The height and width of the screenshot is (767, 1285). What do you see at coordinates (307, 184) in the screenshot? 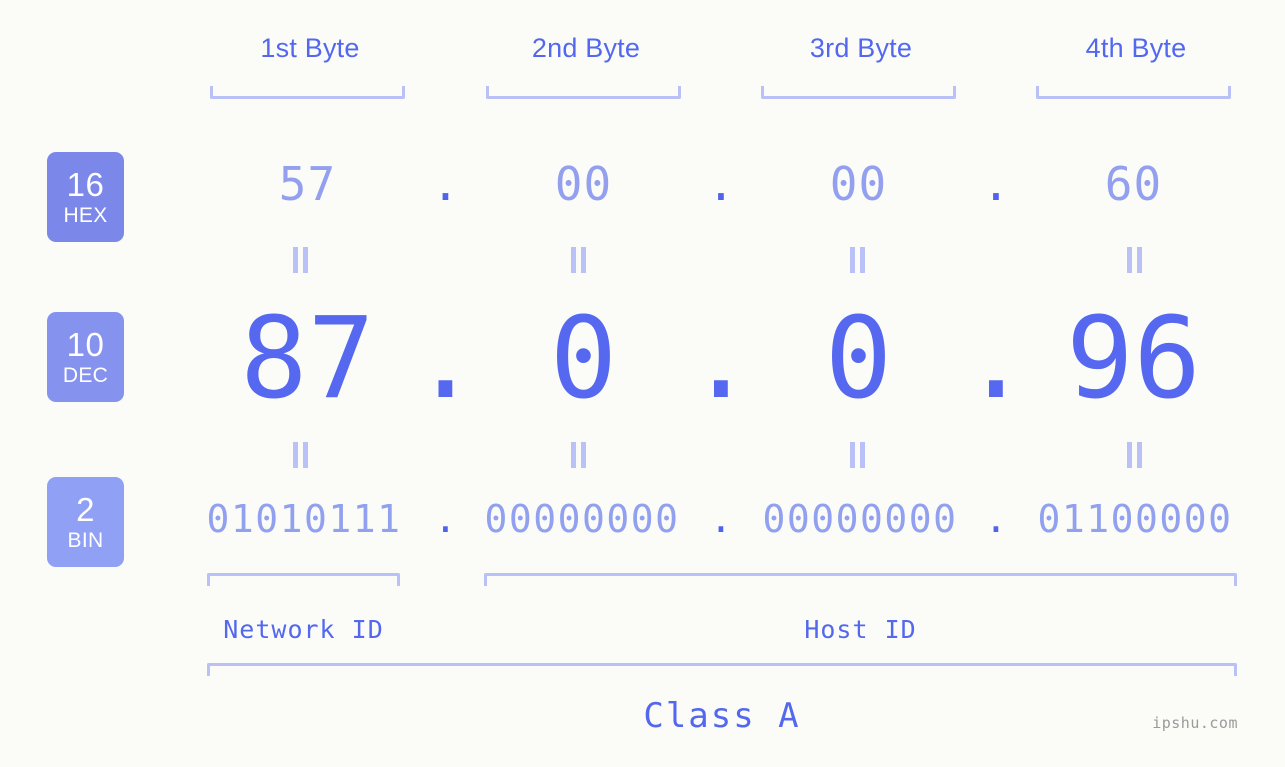
I see `hex-byte-1: 57` at bounding box center [307, 184].